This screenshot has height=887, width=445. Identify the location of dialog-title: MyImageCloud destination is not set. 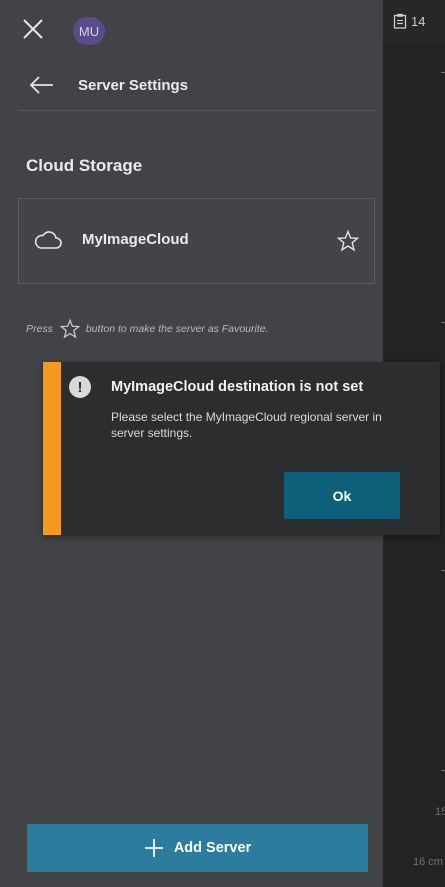
(237, 387).